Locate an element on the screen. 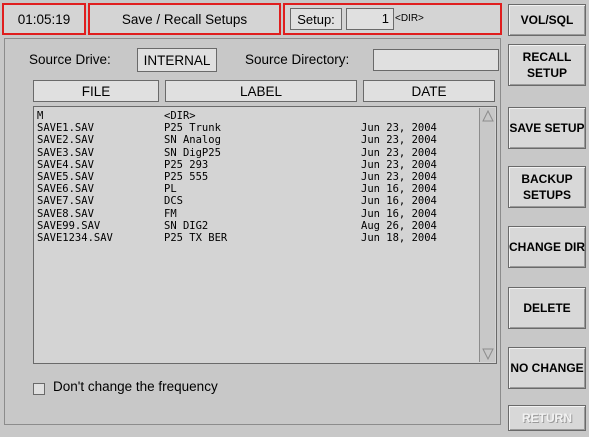 The height and width of the screenshot is (437, 589). dont-change-frequency-label: Don't change the frequency is located at coordinates (135, 386).